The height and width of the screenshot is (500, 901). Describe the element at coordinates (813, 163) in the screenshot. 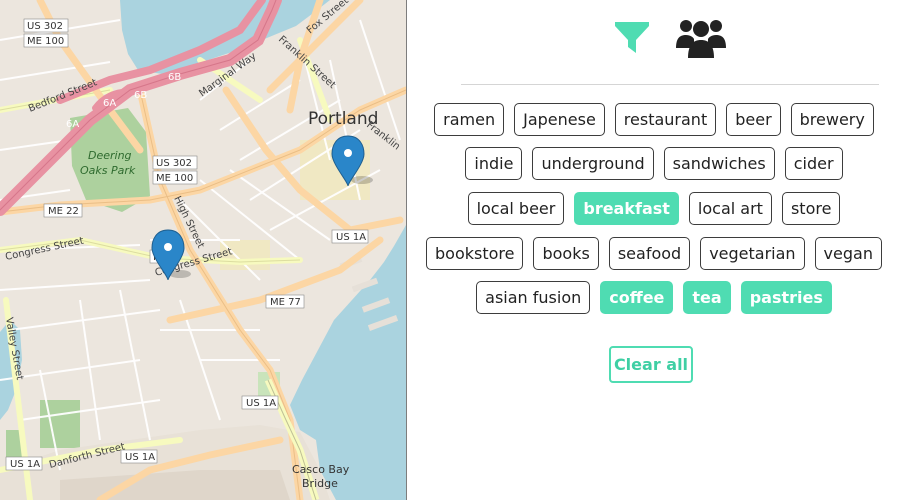

I see `tag-cider: cider` at that location.